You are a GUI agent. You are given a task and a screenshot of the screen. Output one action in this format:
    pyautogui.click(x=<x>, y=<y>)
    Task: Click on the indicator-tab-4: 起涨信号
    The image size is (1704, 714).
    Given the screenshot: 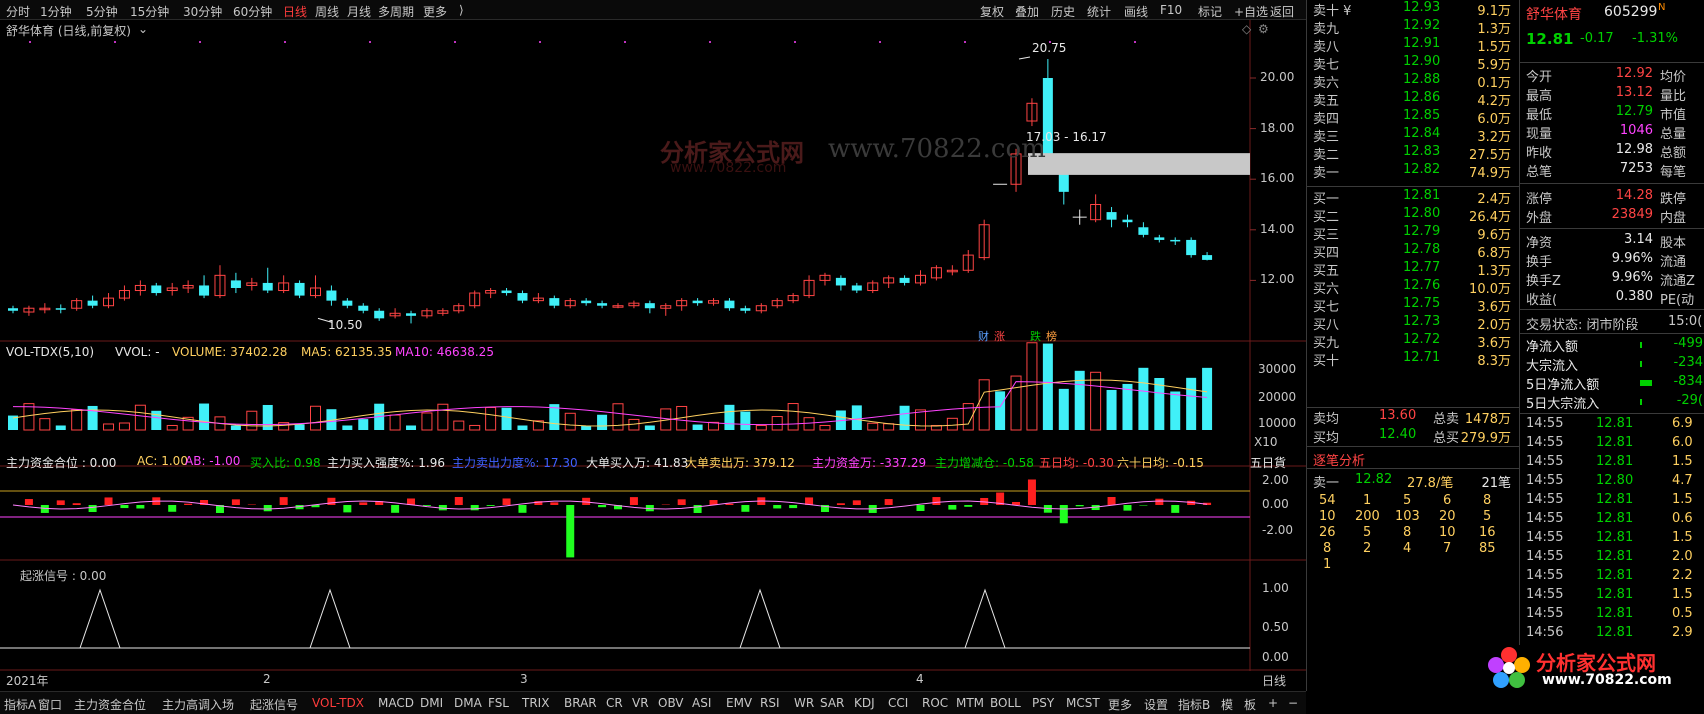 What is the action you would take?
    pyautogui.click(x=274, y=704)
    